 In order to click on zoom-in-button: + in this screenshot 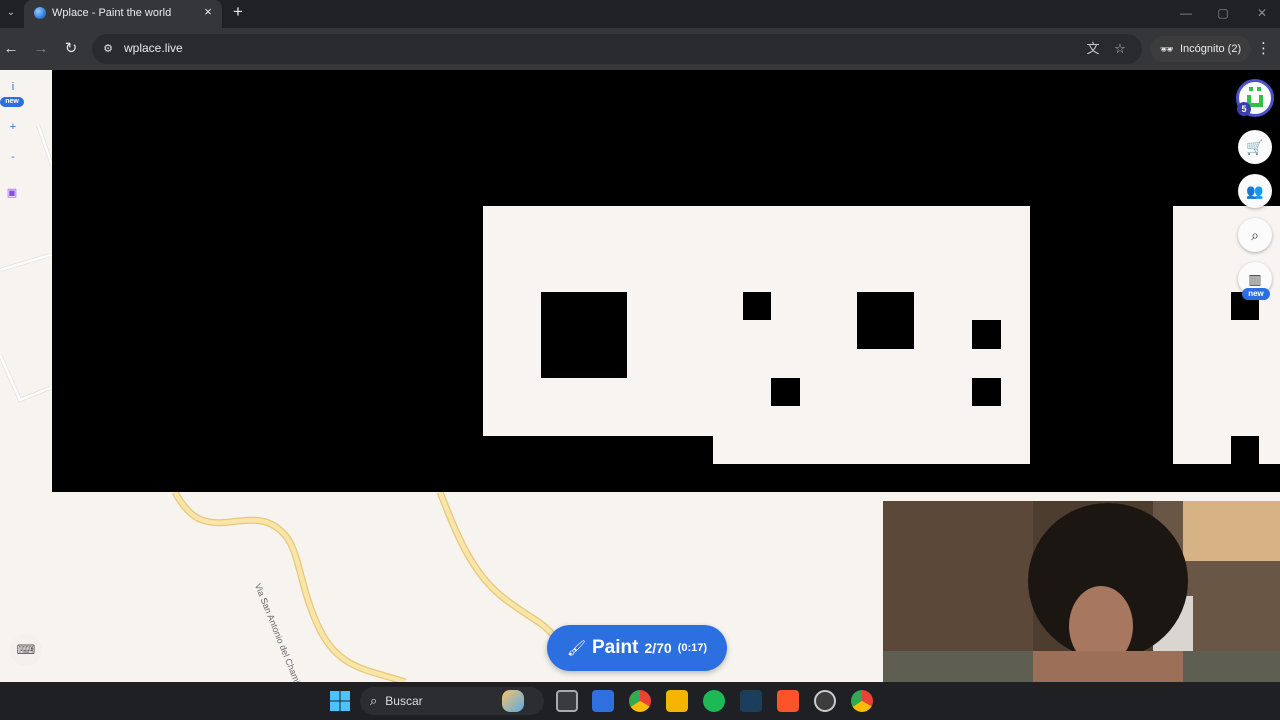, I will do `click(13, 127)`.